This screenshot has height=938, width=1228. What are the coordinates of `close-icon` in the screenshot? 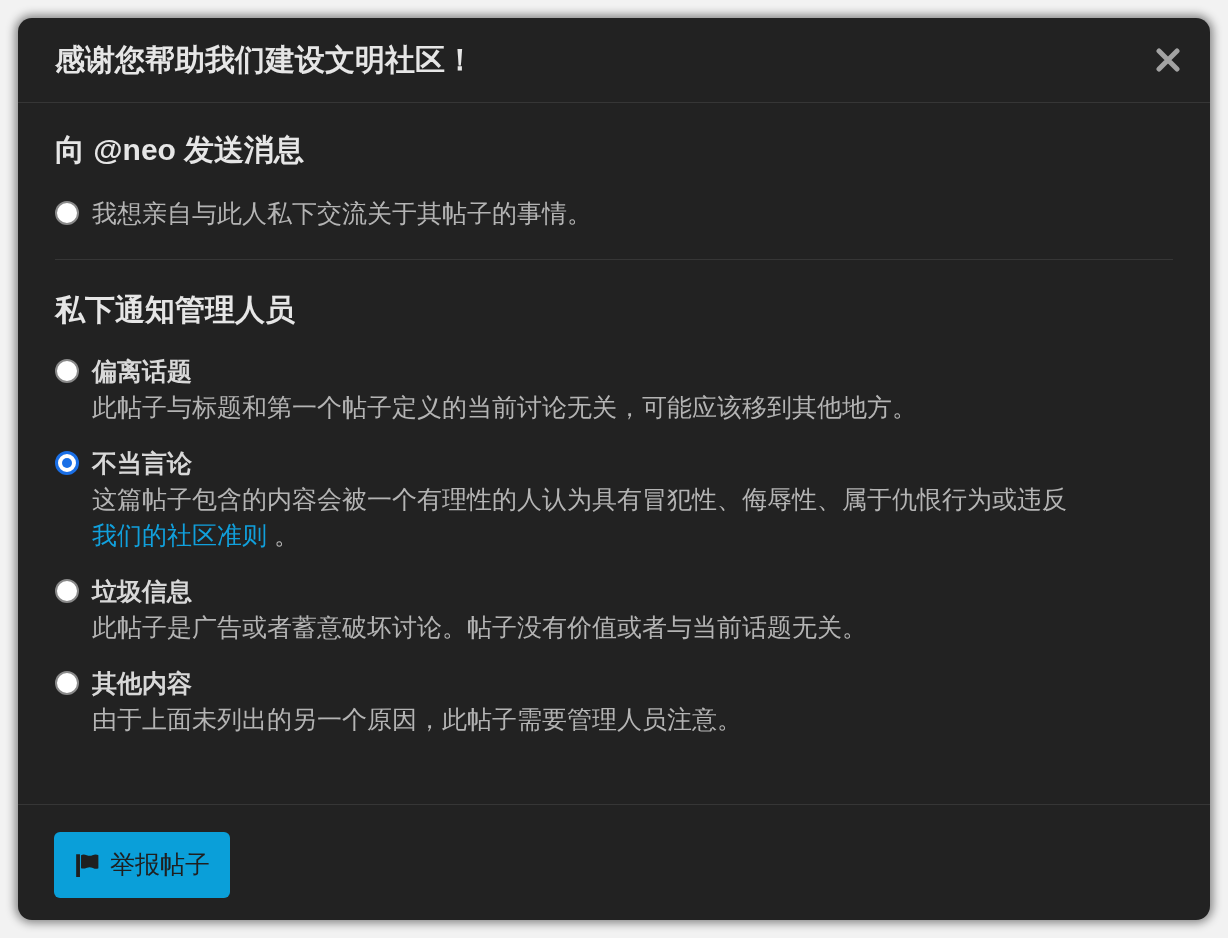 It's located at (1168, 60).